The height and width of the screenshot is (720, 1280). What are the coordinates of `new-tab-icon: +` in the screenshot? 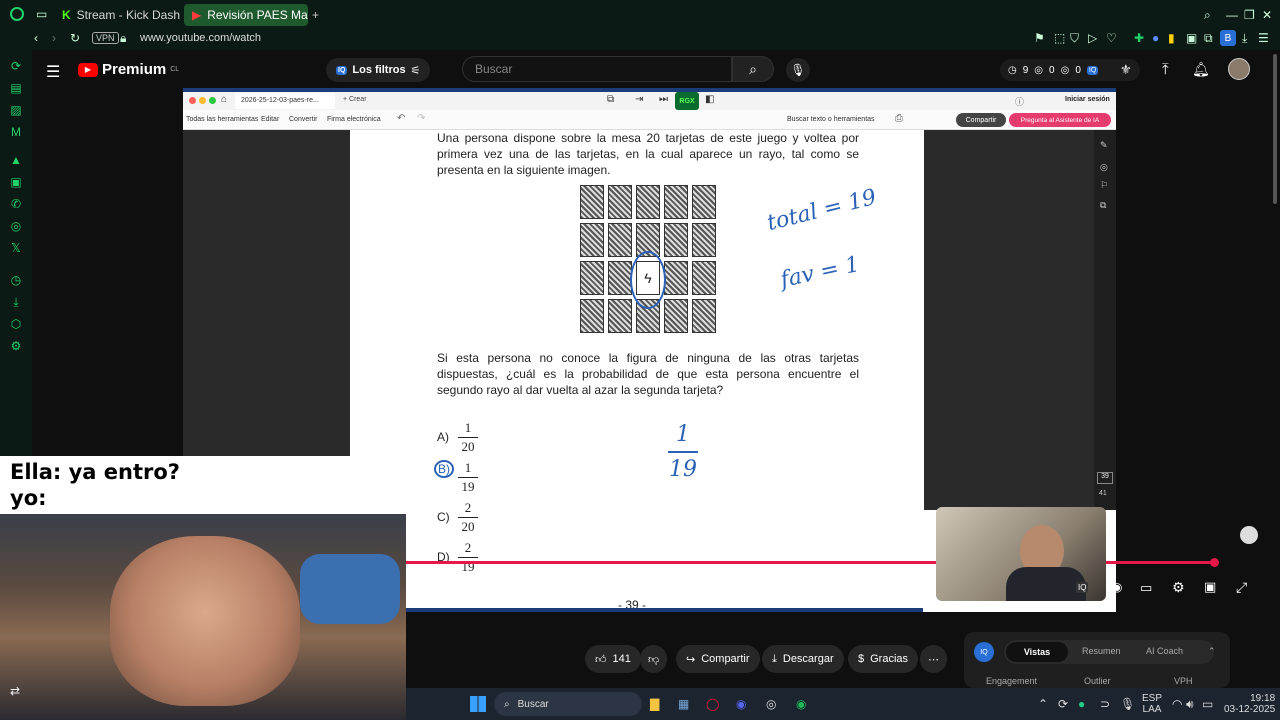 It's located at (315, 15).